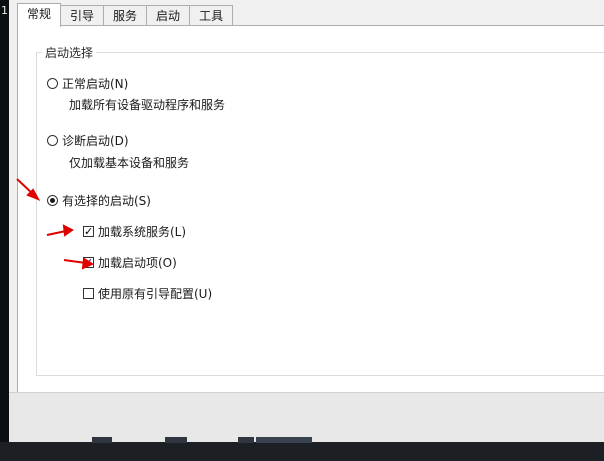 Image resolution: width=604 pixels, height=461 pixels. I want to click on use-original-boot-option: 使用原有引导配置(U), so click(147, 293).